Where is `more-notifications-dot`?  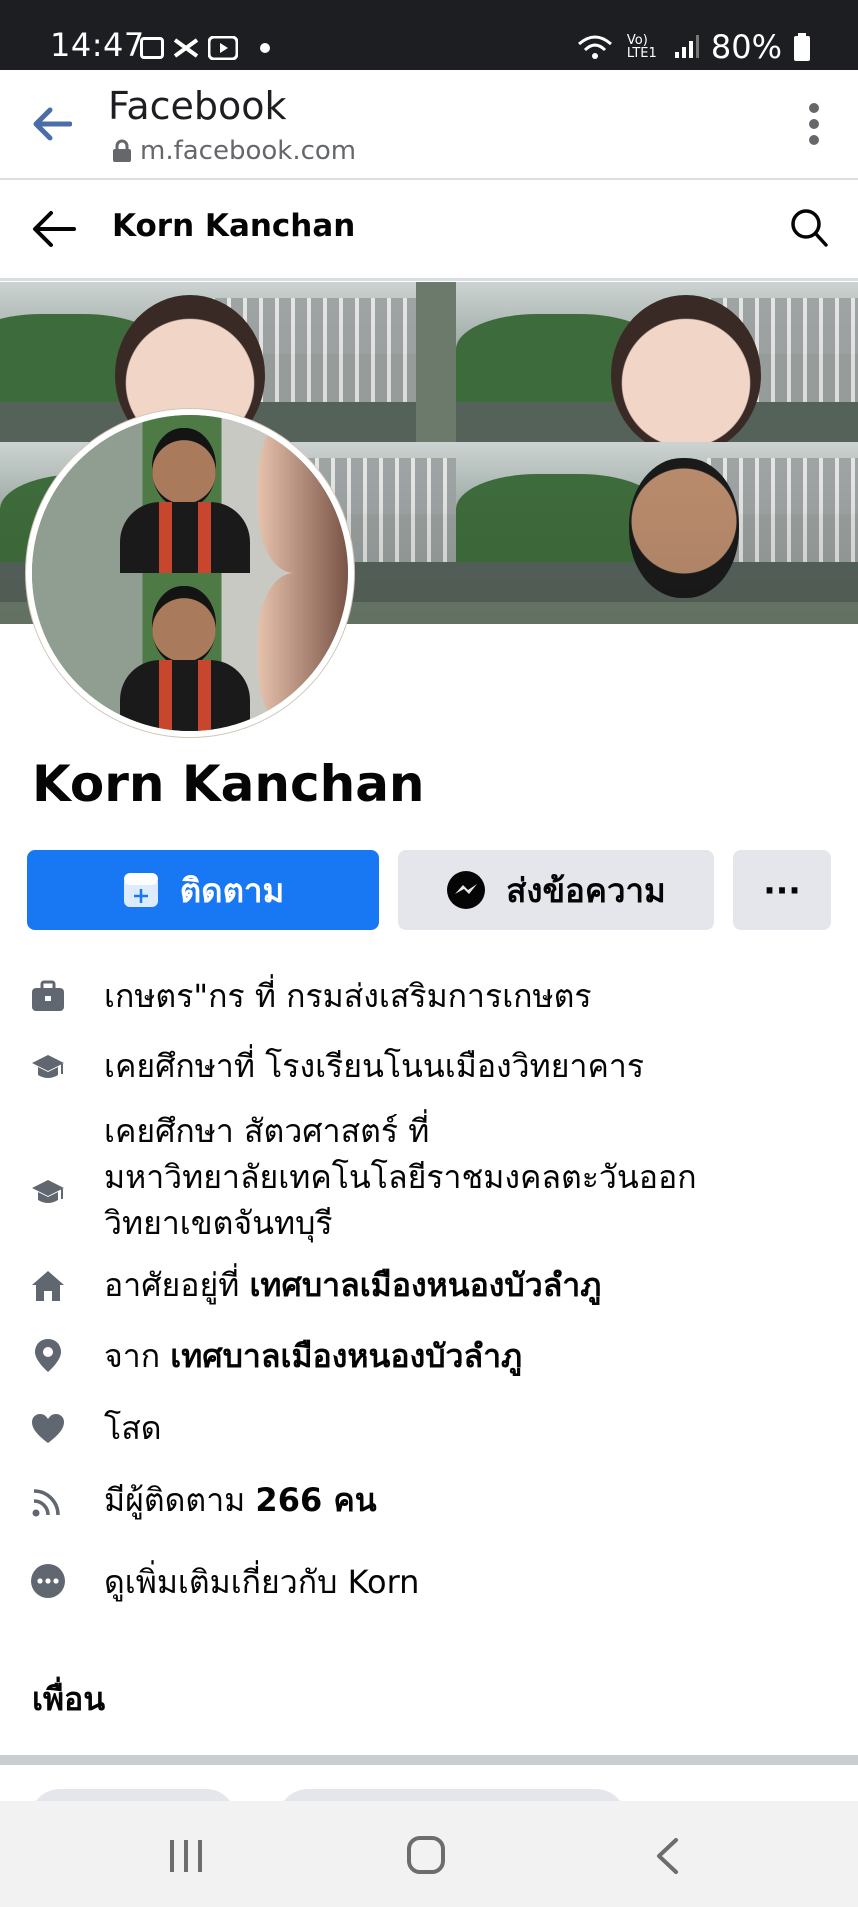
more-notifications-dot is located at coordinates (265, 48).